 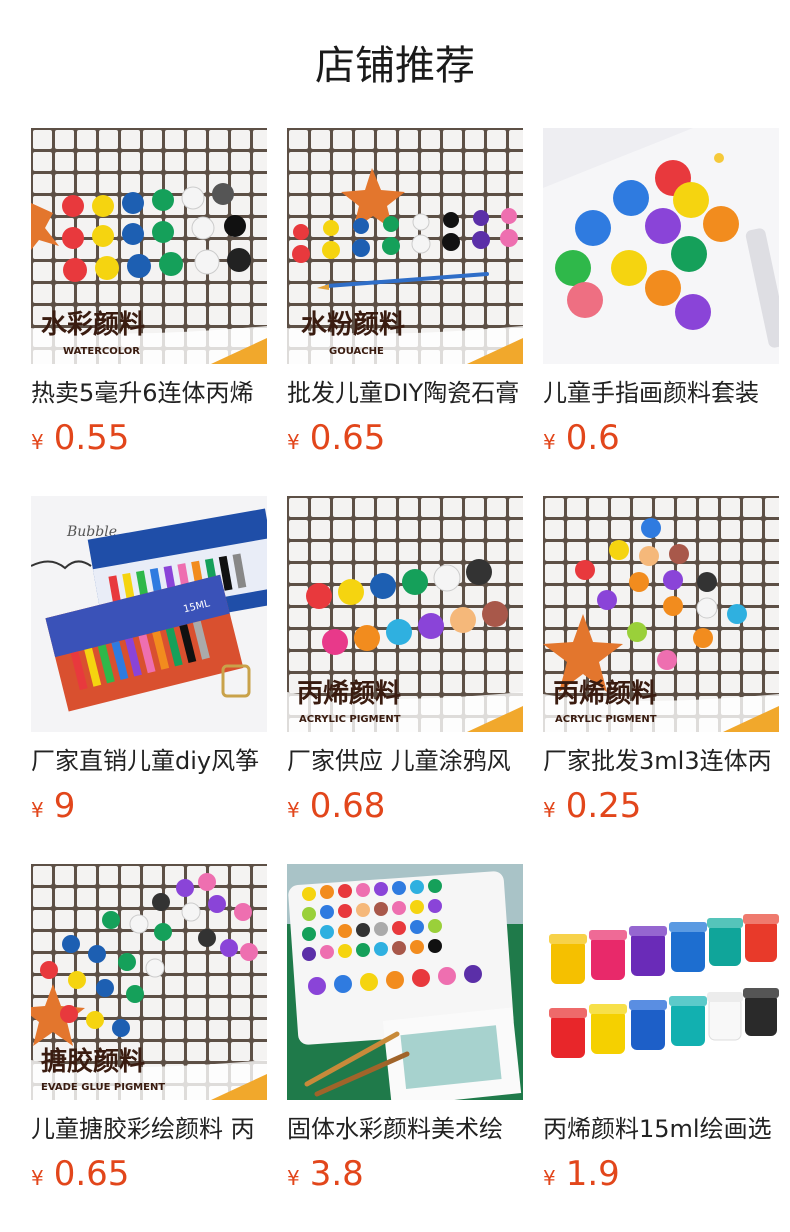 I want to click on section-title: 店铺推荐, so click(x=395, y=66).